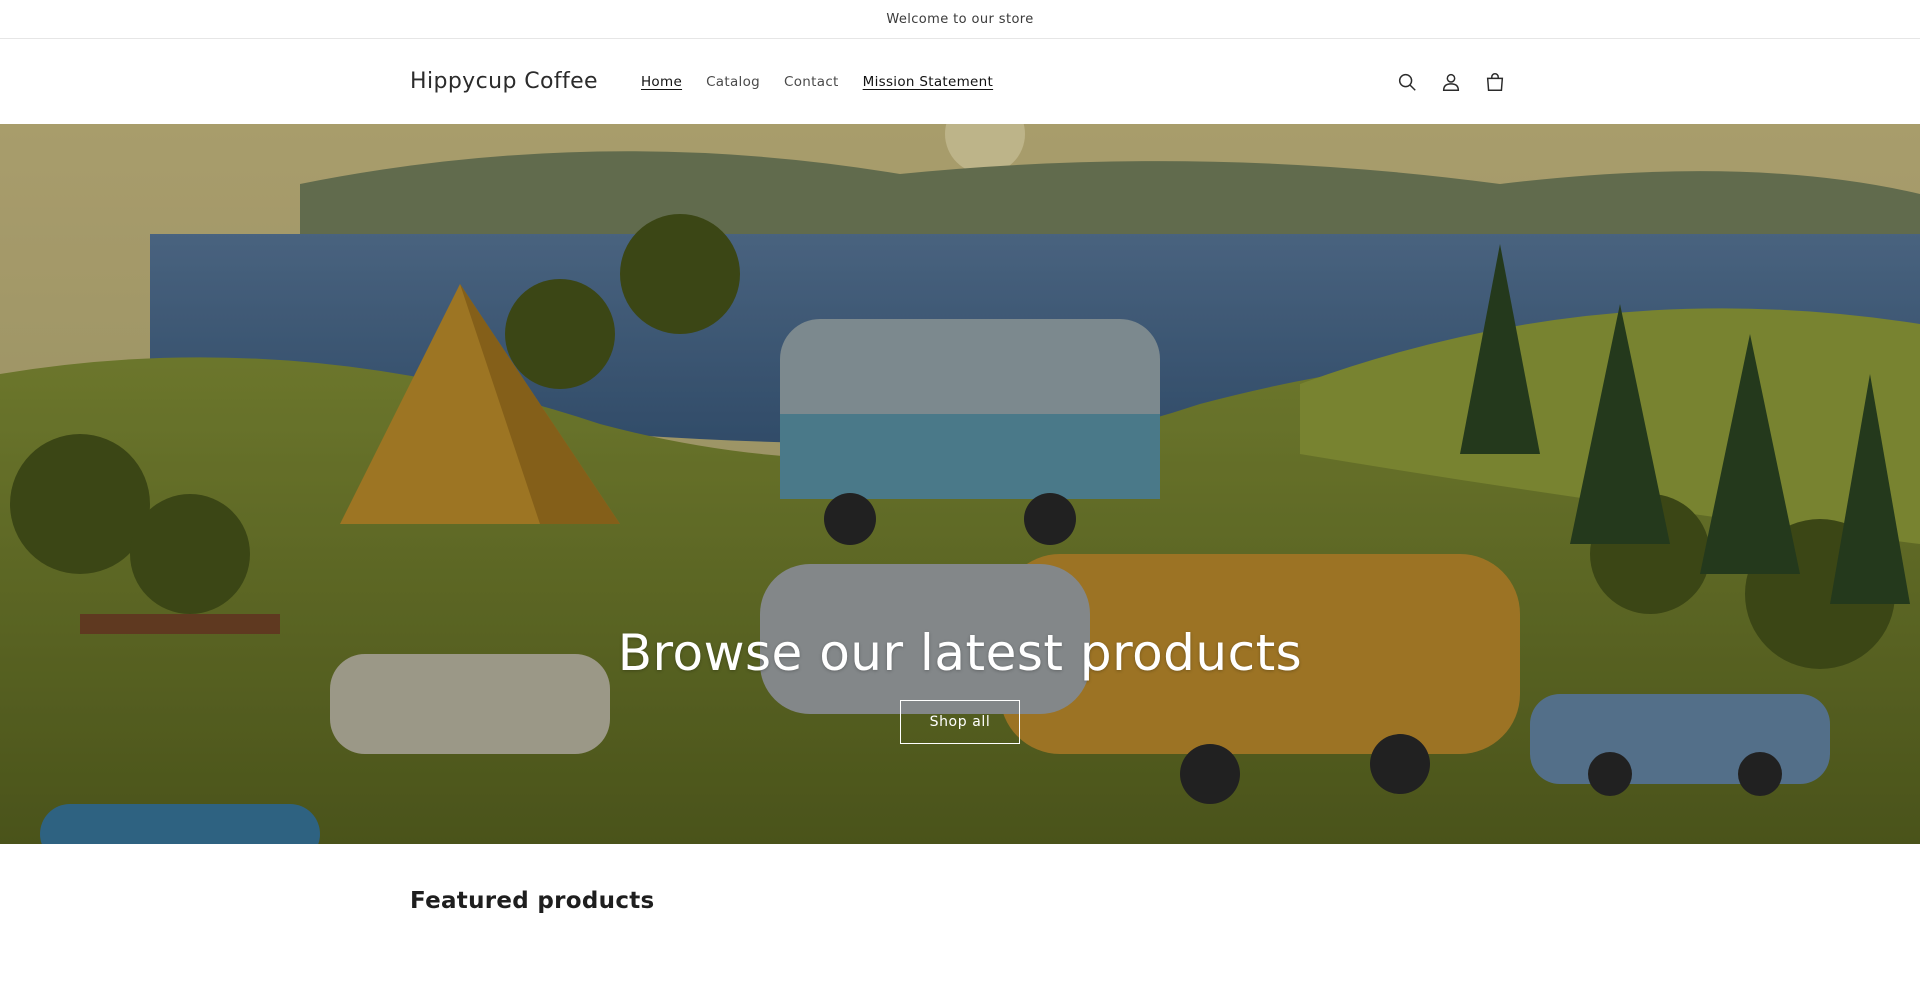  I want to click on featured-products-heading: Featured products, so click(532, 901).